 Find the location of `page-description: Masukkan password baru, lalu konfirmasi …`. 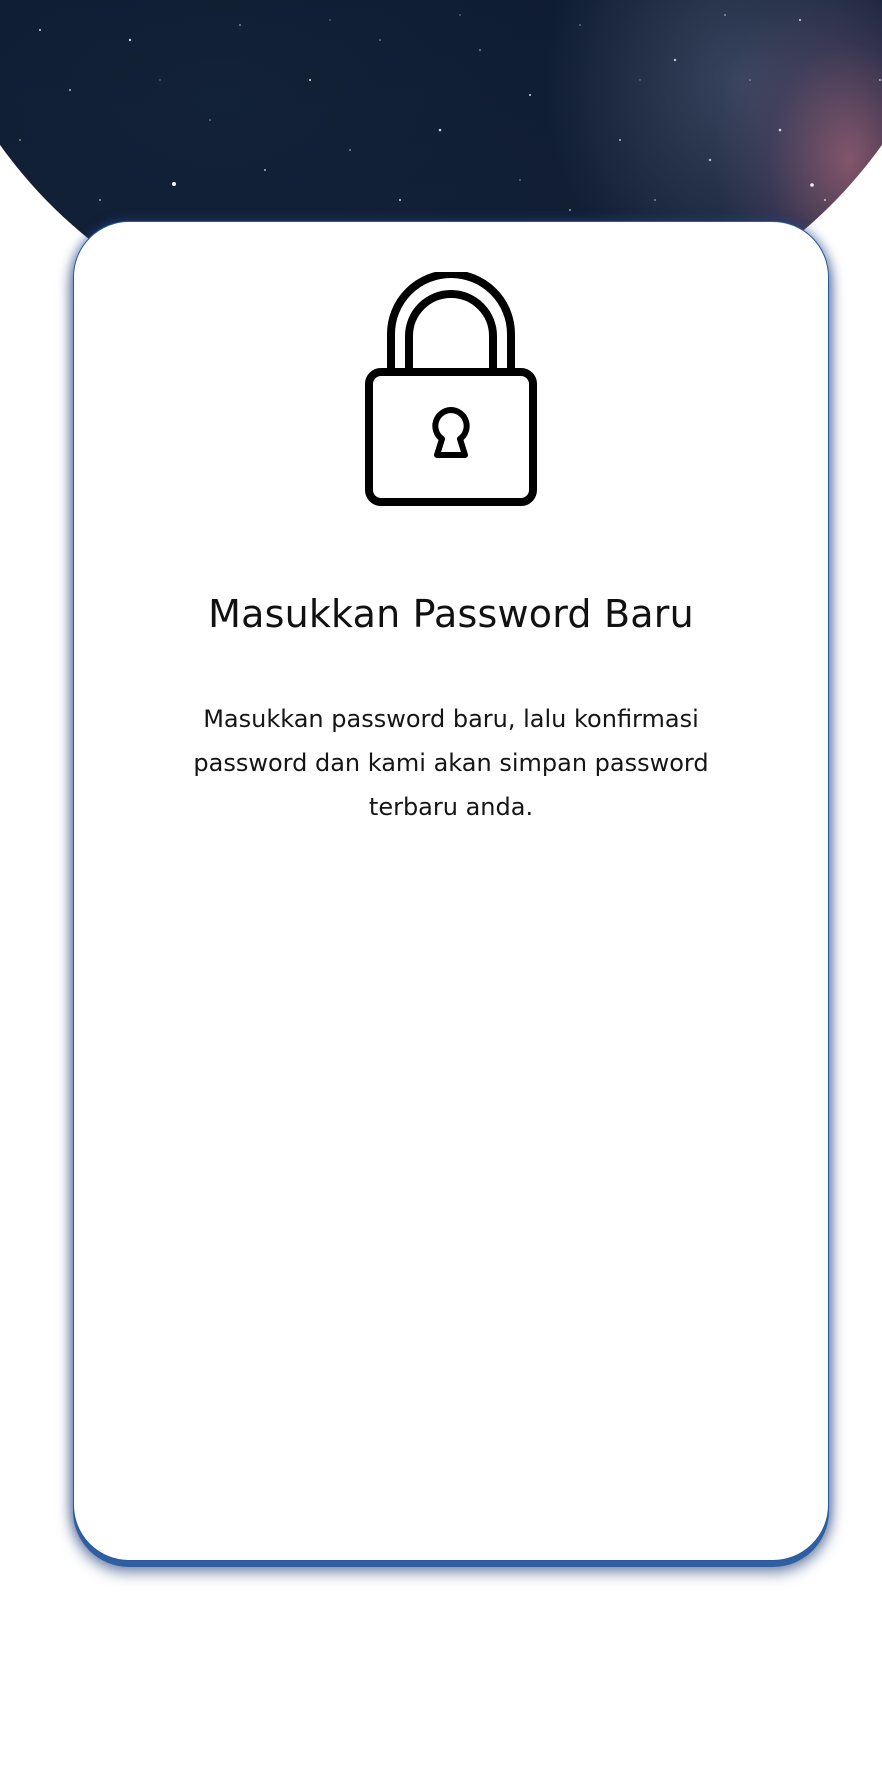

page-description: Masukkan password baru, lalu konfirmasi … is located at coordinates (451, 763).